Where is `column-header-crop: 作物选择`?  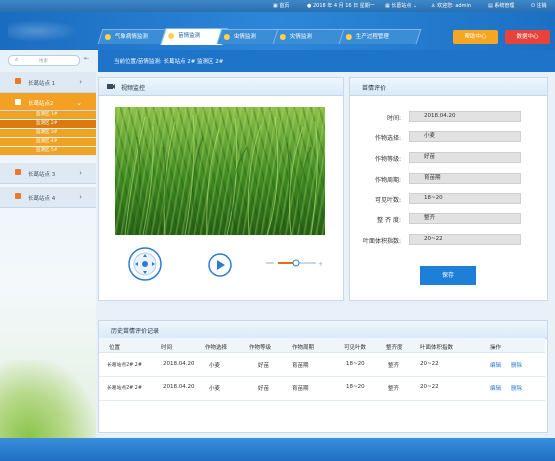 column-header-crop: 作物选择 is located at coordinates (216, 348).